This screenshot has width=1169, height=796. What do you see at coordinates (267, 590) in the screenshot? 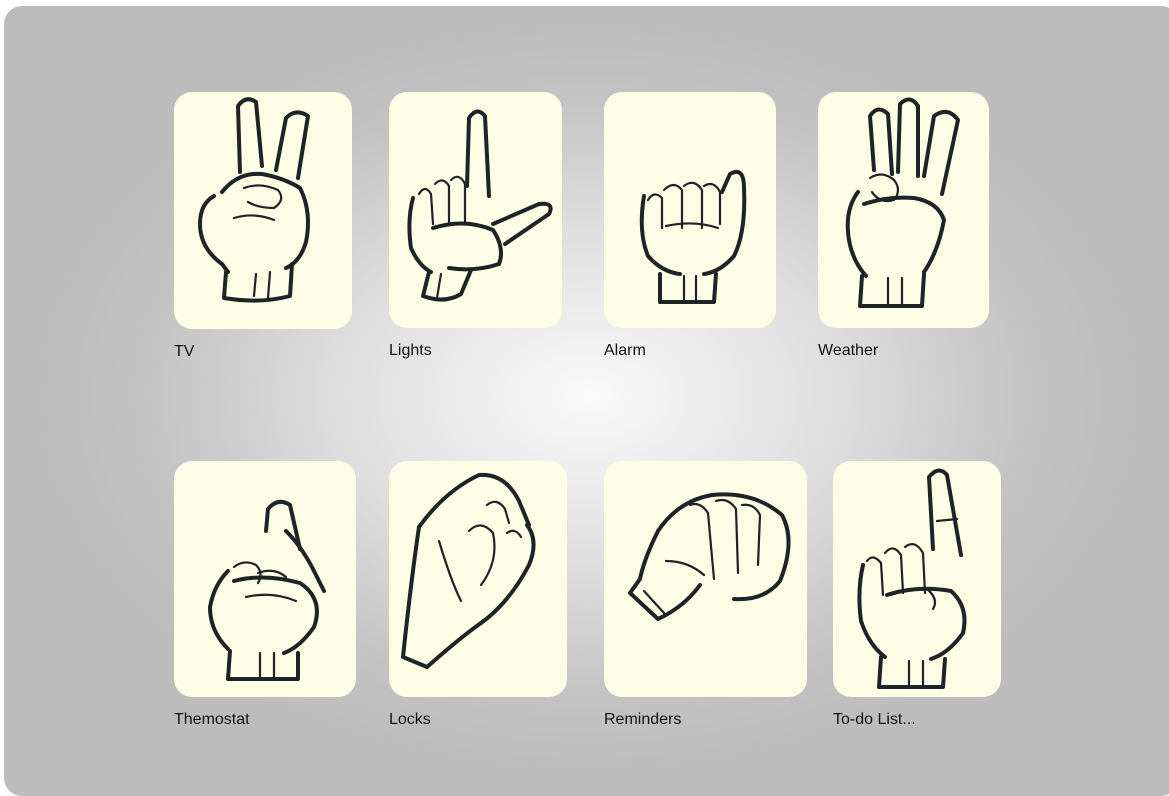
I see `hand-sign-r-icon` at bounding box center [267, 590].